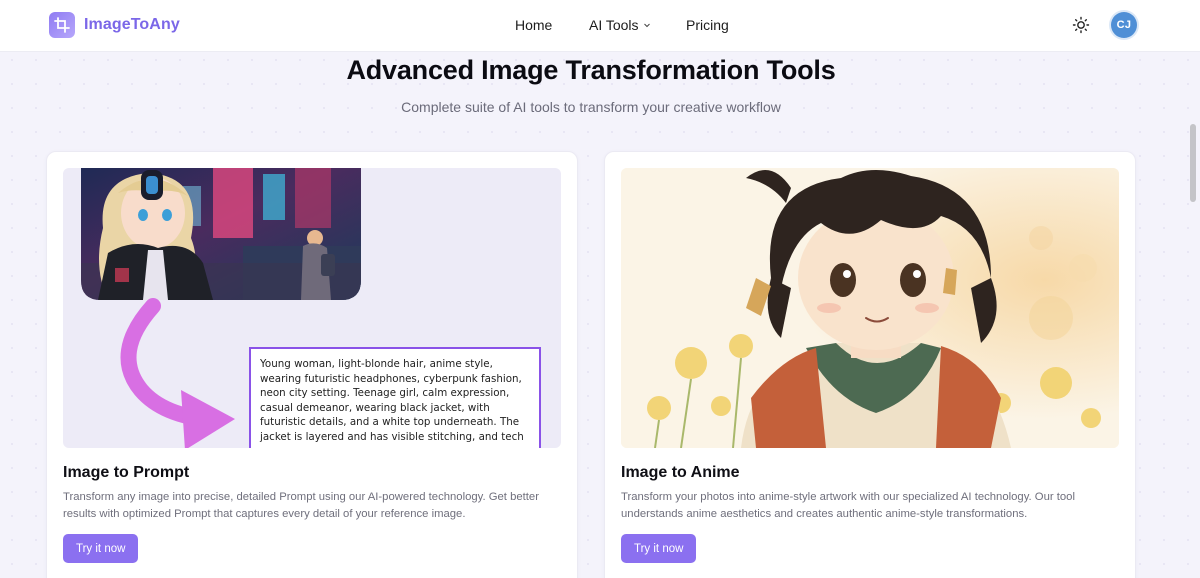 This screenshot has height=578, width=1200. Describe the element at coordinates (614, 25) in the screenshot. I see `nav-ai-tools-label: AI Tools` at that location.